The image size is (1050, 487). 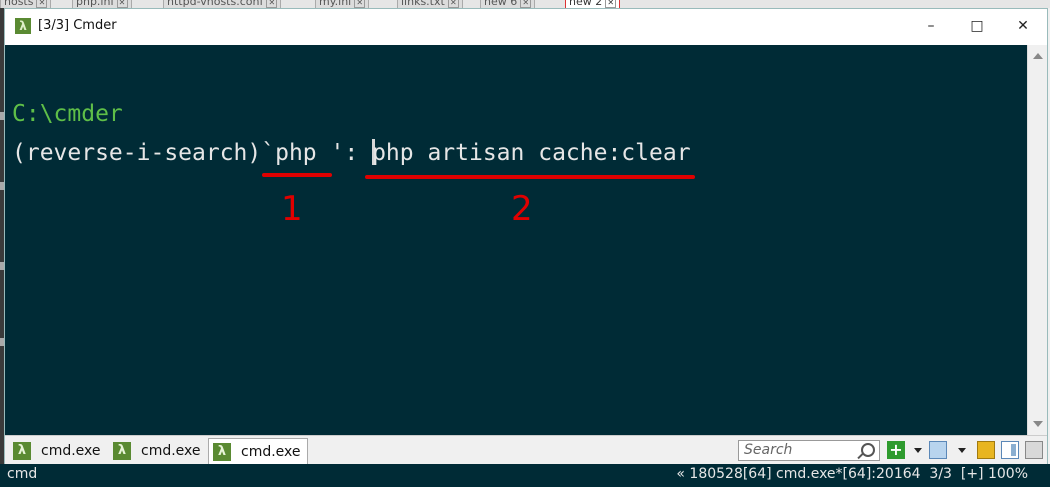 What do you see at coordinates (938, 450) in the screenshot?
I see `window-list-icon` at bounding box center [938, 450].